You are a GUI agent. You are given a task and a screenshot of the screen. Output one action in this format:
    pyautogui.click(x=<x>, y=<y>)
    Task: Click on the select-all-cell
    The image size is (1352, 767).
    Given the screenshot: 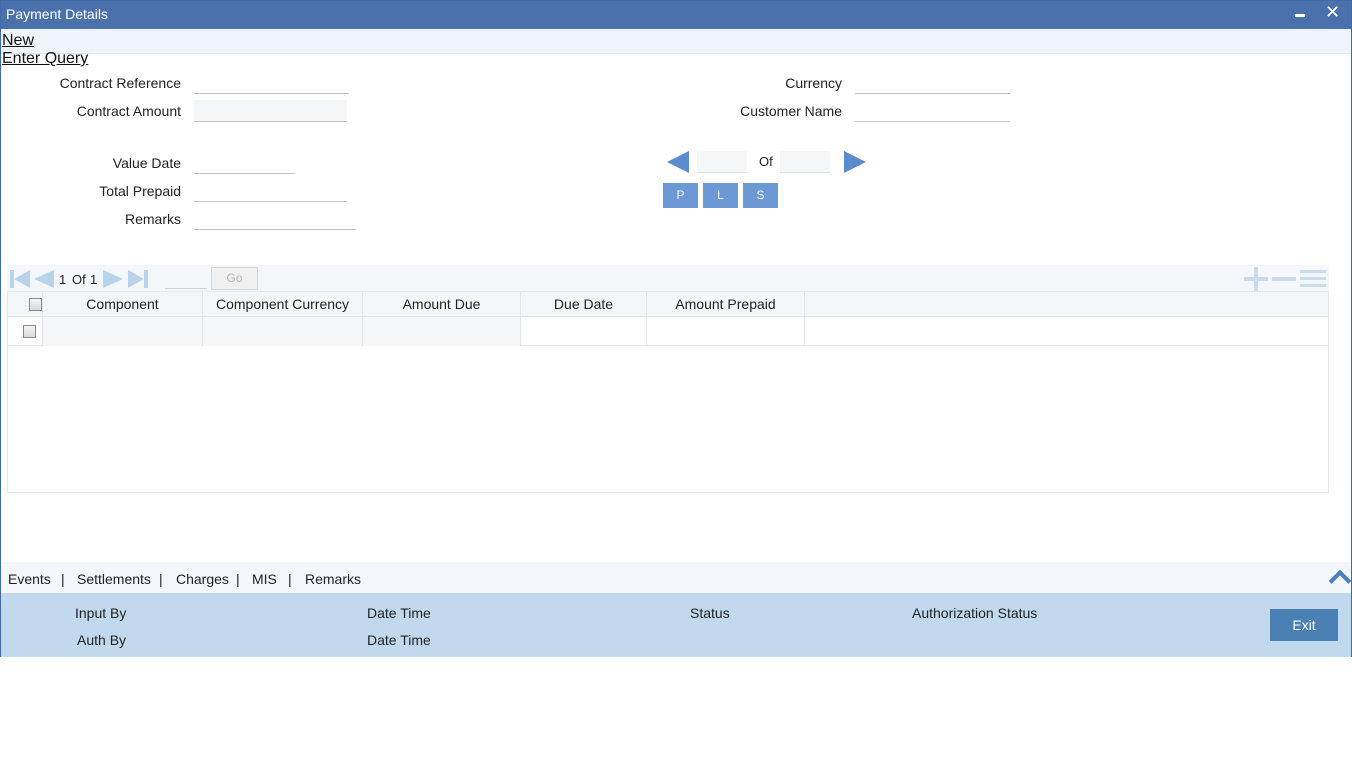 What is the action you would take?
    pyautogui.click(x=25, y=304)
    